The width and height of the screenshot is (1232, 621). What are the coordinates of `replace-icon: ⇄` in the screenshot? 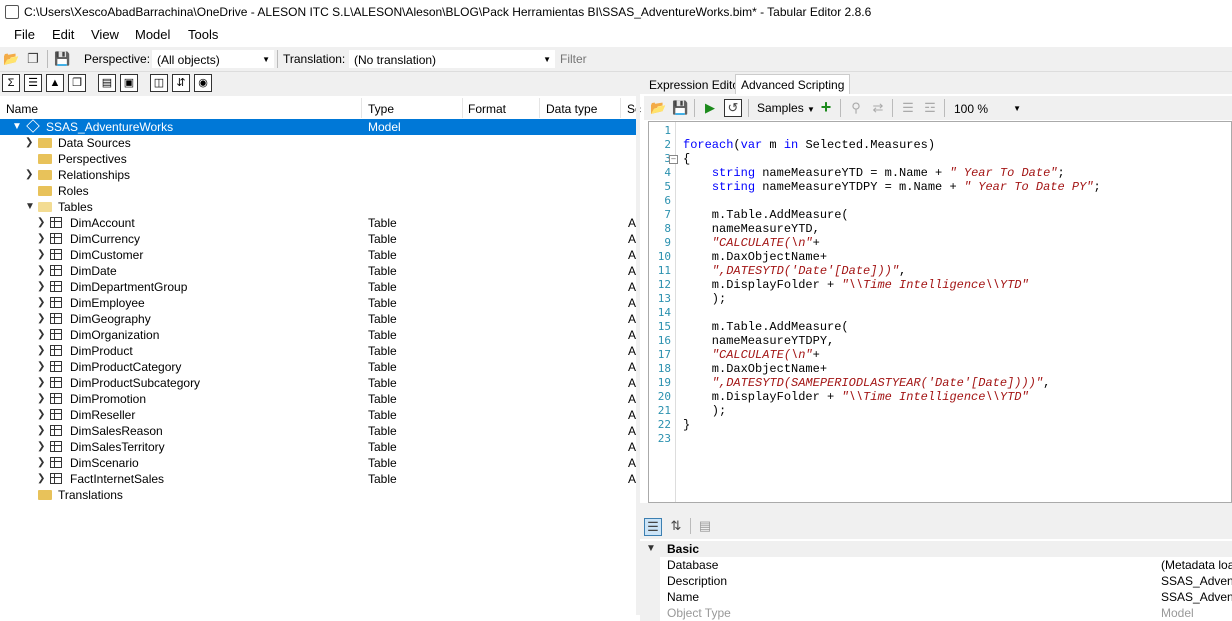 It's located at (878, 108).